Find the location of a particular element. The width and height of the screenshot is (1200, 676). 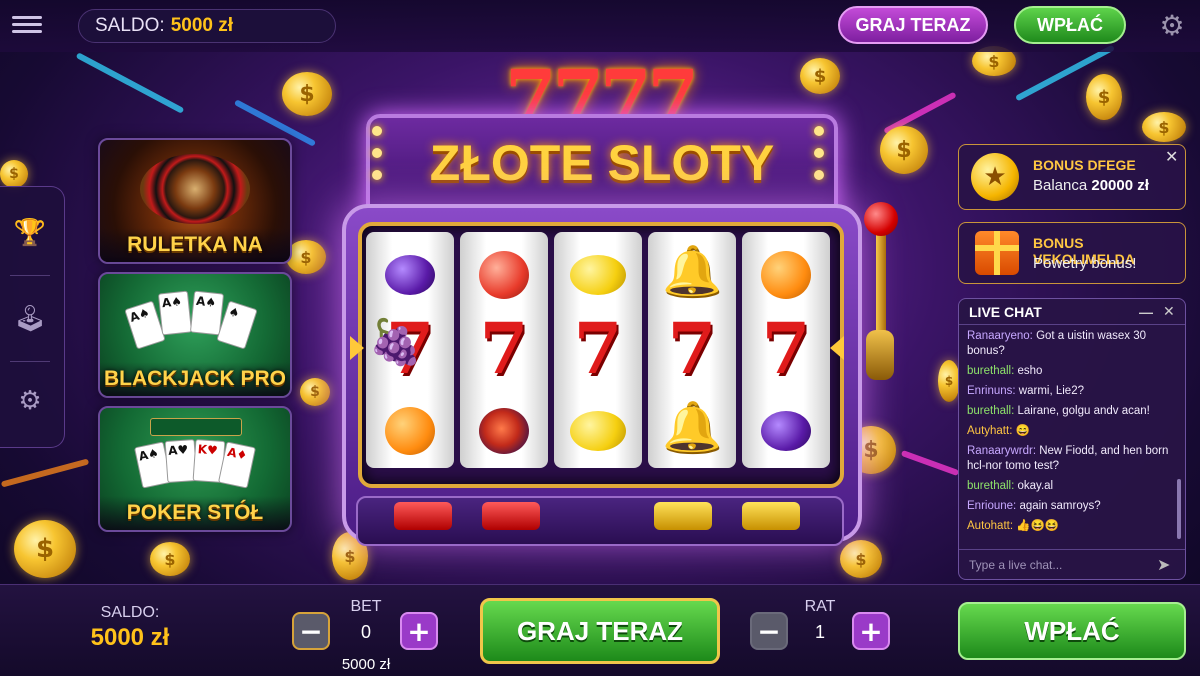

peach-icon is located at coordinates (504, 271).